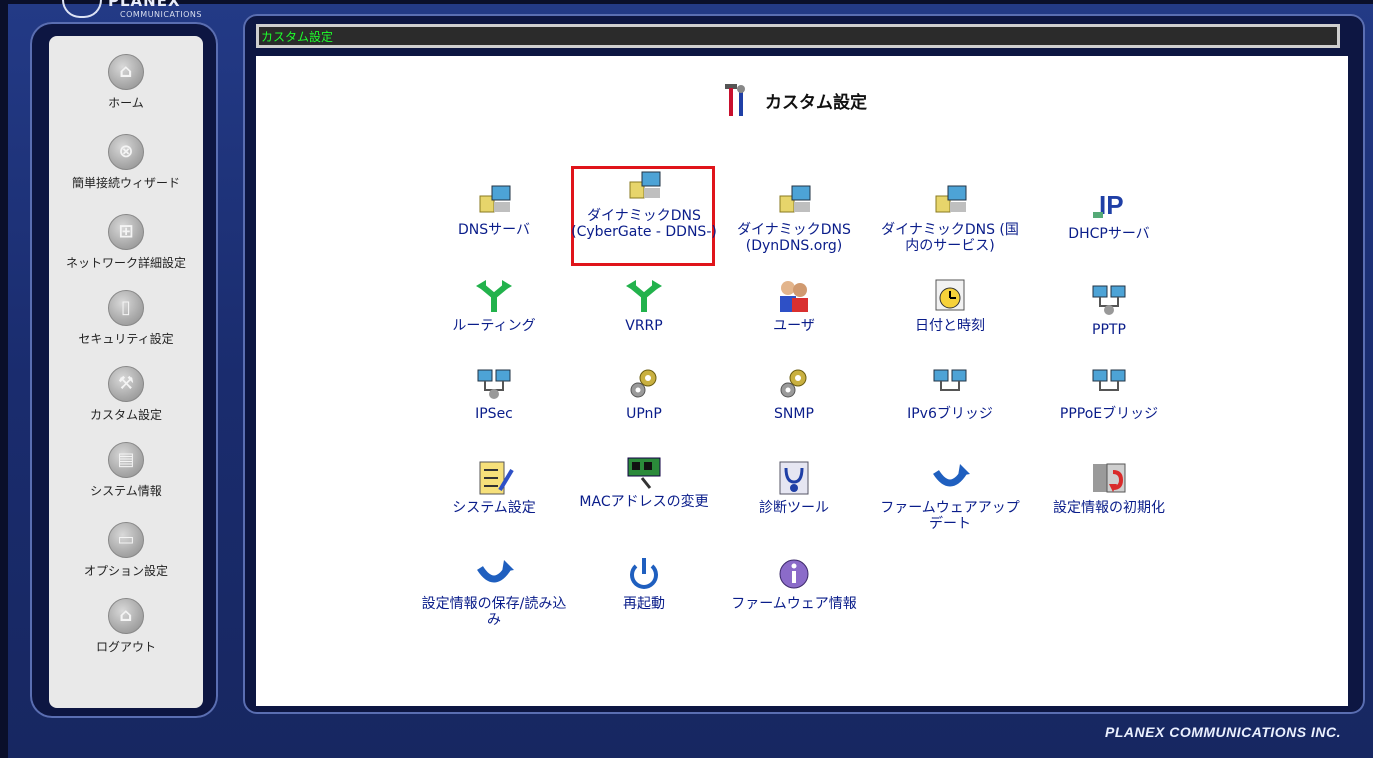 The height and width of the screenshot is (758, 1373). I want to click on item-pppoe-bridge: PPPoEブリッジ, so click(1109, 394).